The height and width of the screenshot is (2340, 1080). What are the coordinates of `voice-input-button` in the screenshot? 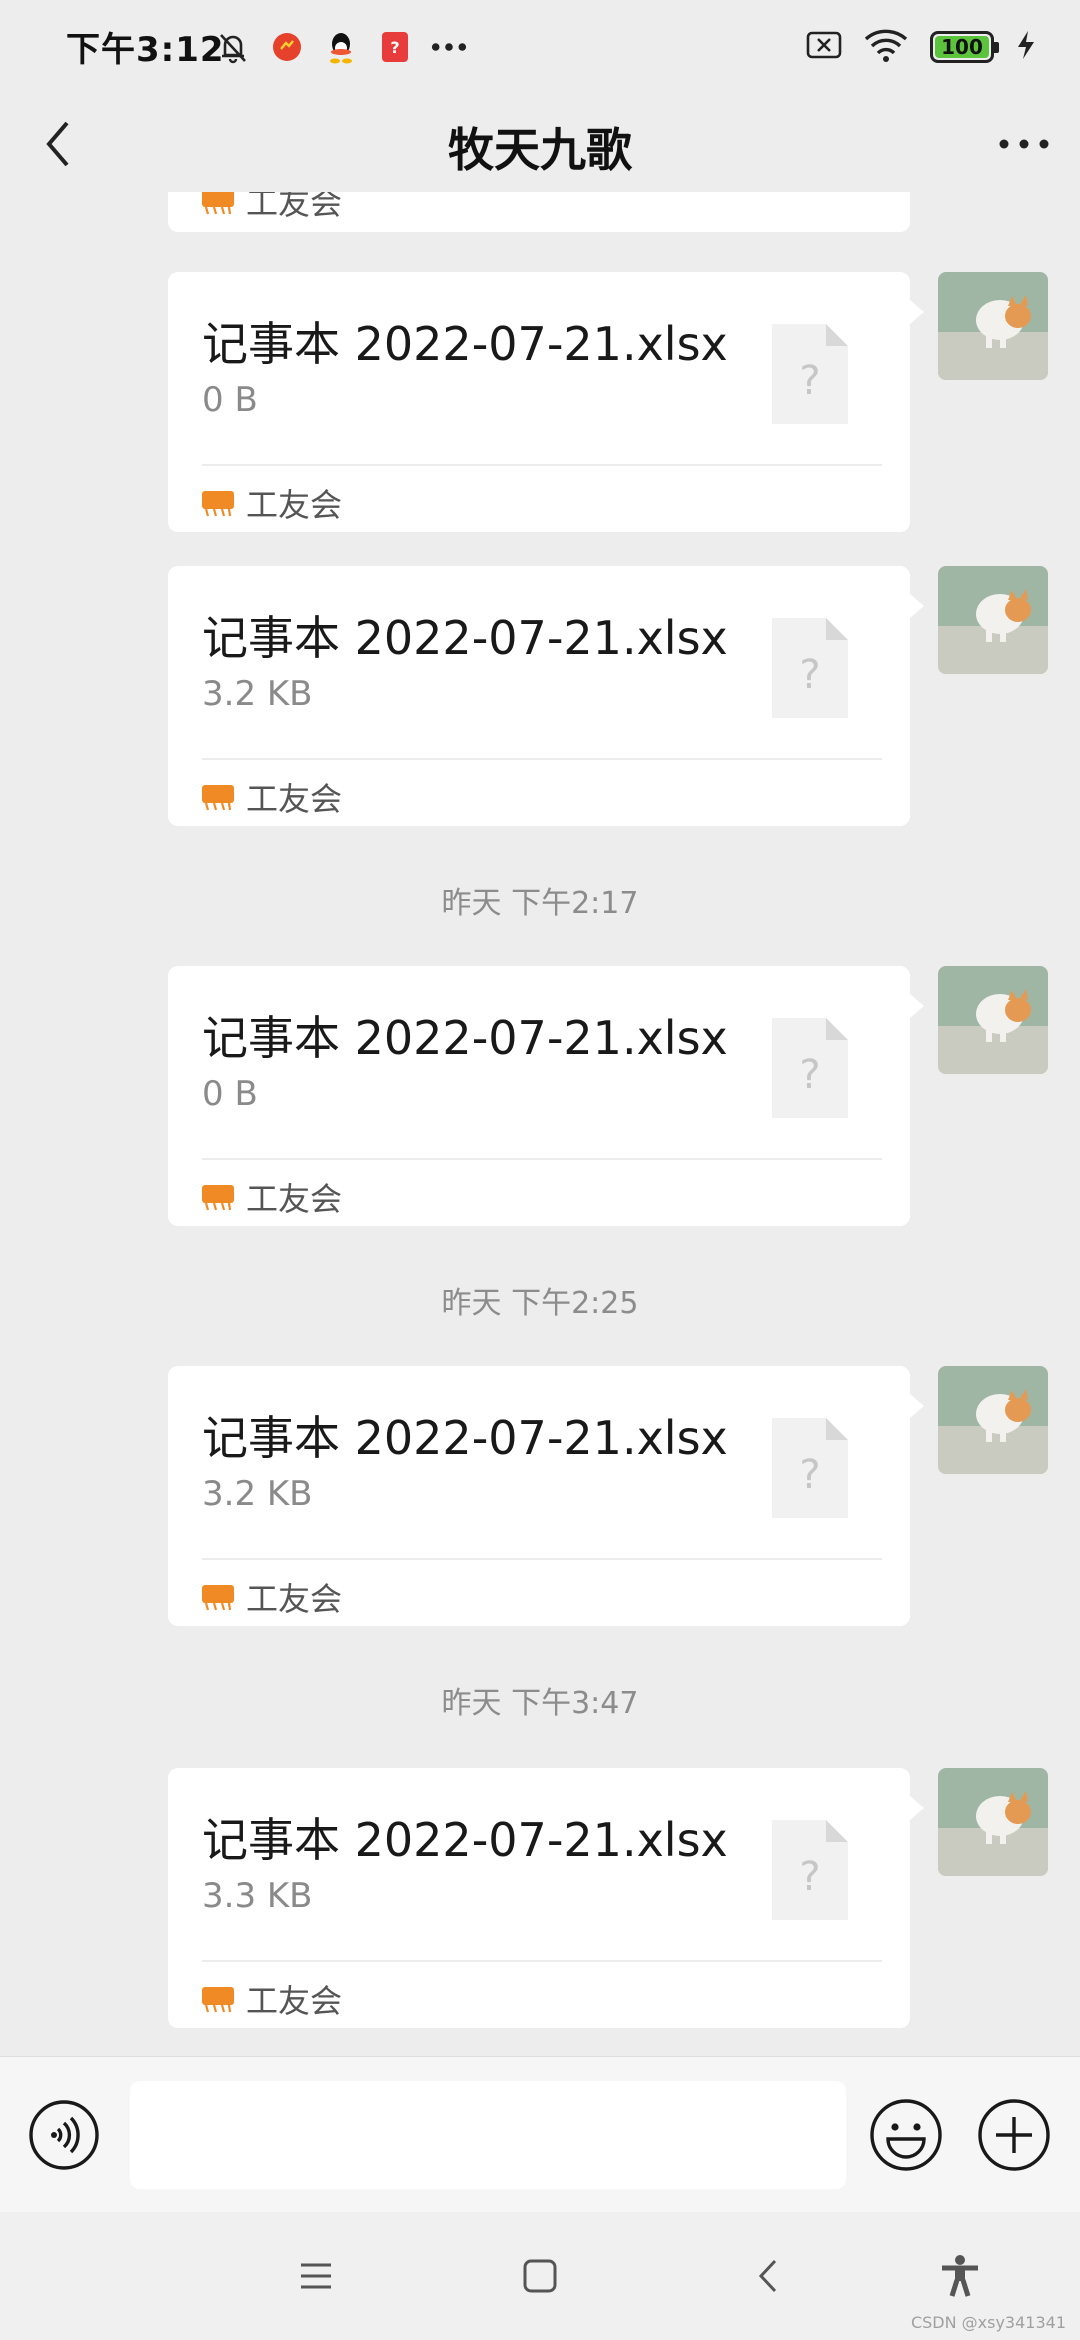 It's located at (64, 2135).